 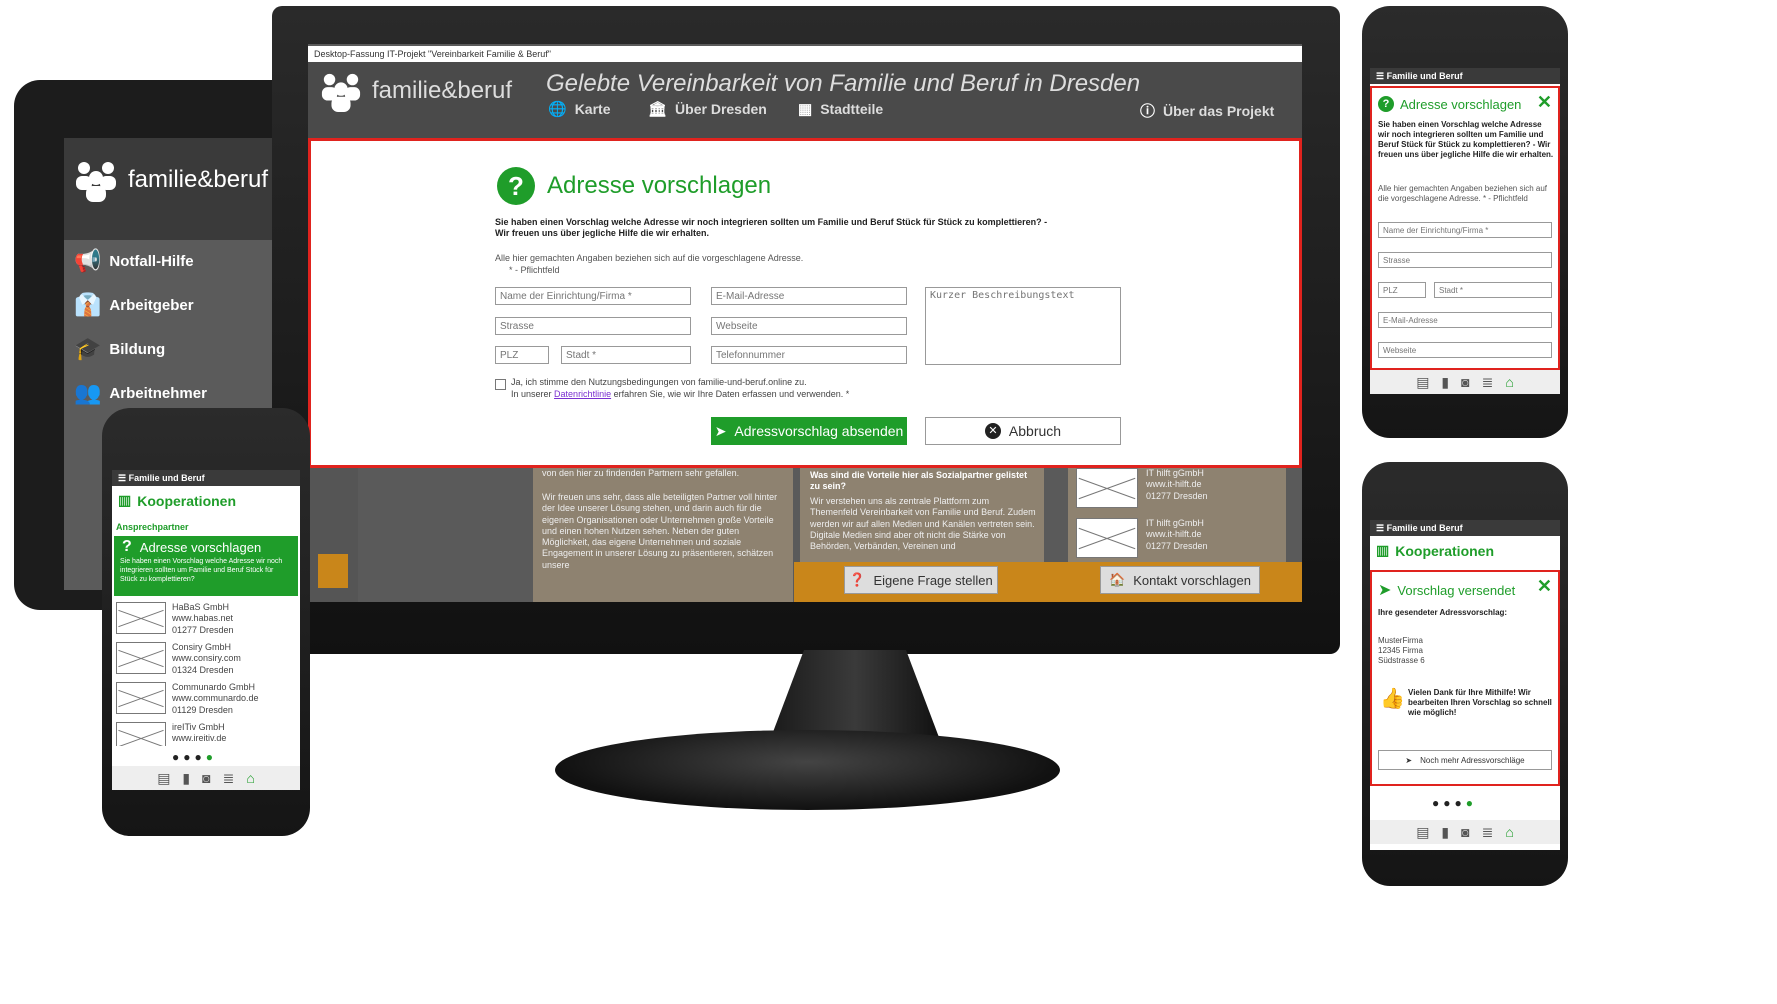 I want to click on globe-icon: 🌐, so click(x=557, y=109).